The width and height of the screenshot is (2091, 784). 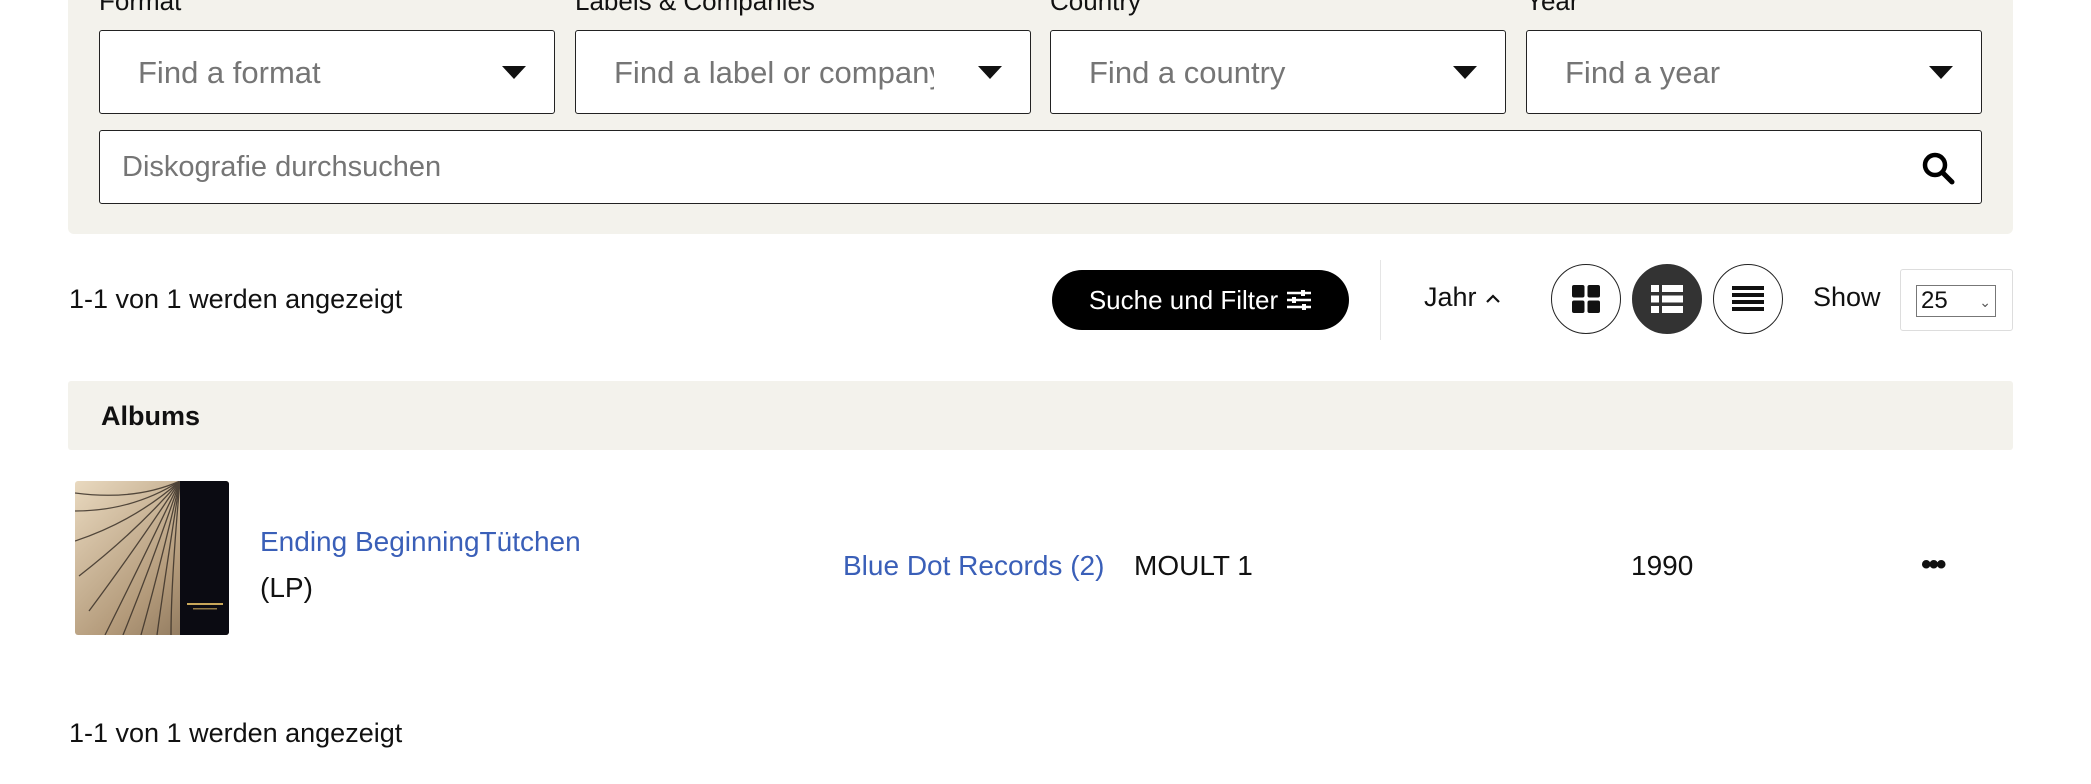 I want to click on show-count-select: 25 ⌄, so click(x=1956, y=301).